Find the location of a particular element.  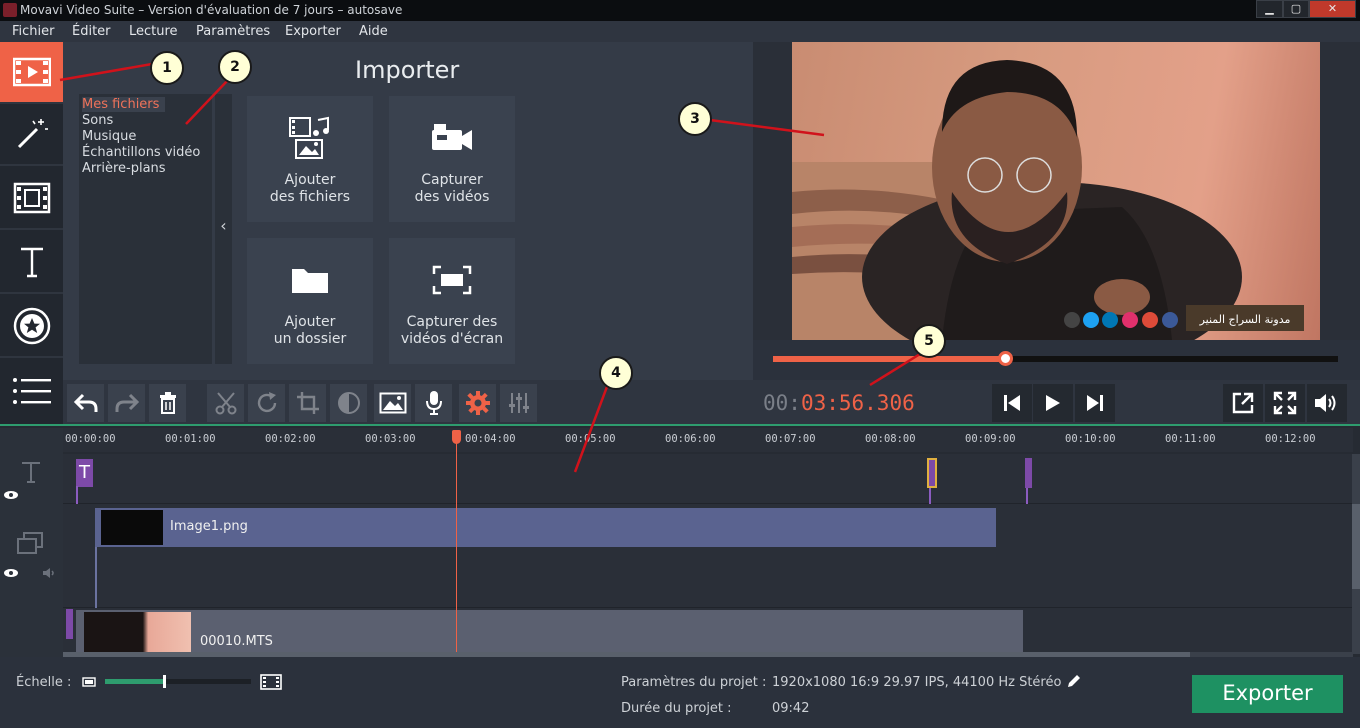

callout-1: 1 is located at coordinates (167, 68).